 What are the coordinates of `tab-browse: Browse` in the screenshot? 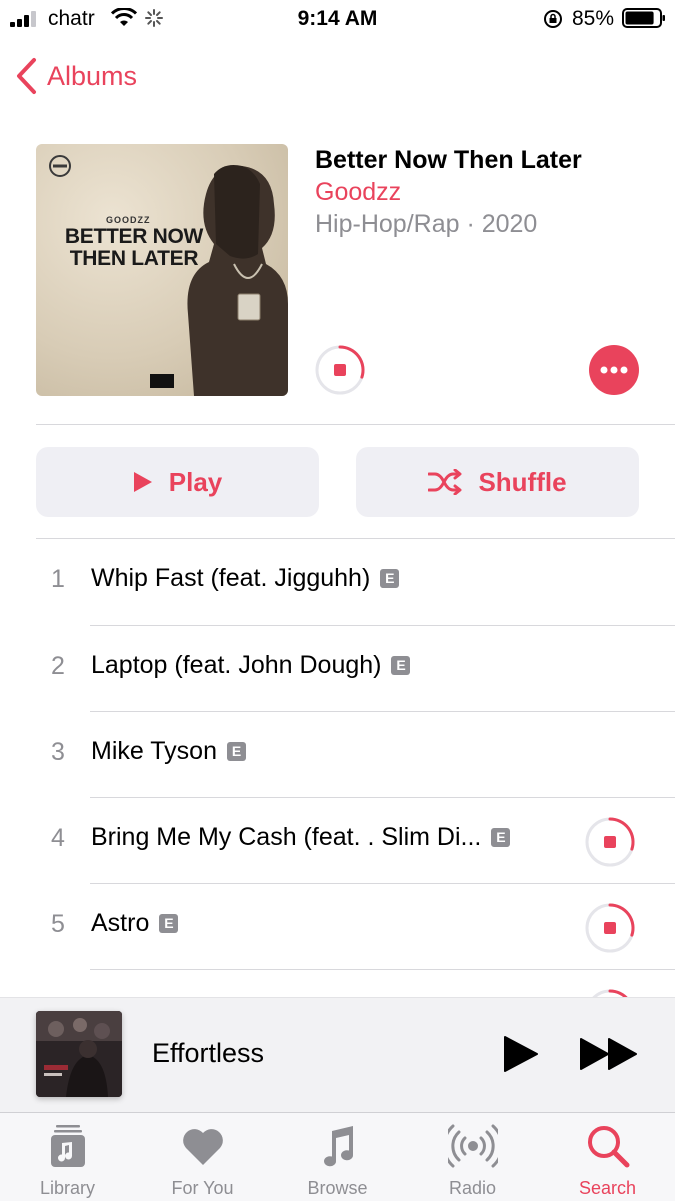 It's located at (337, 1157).